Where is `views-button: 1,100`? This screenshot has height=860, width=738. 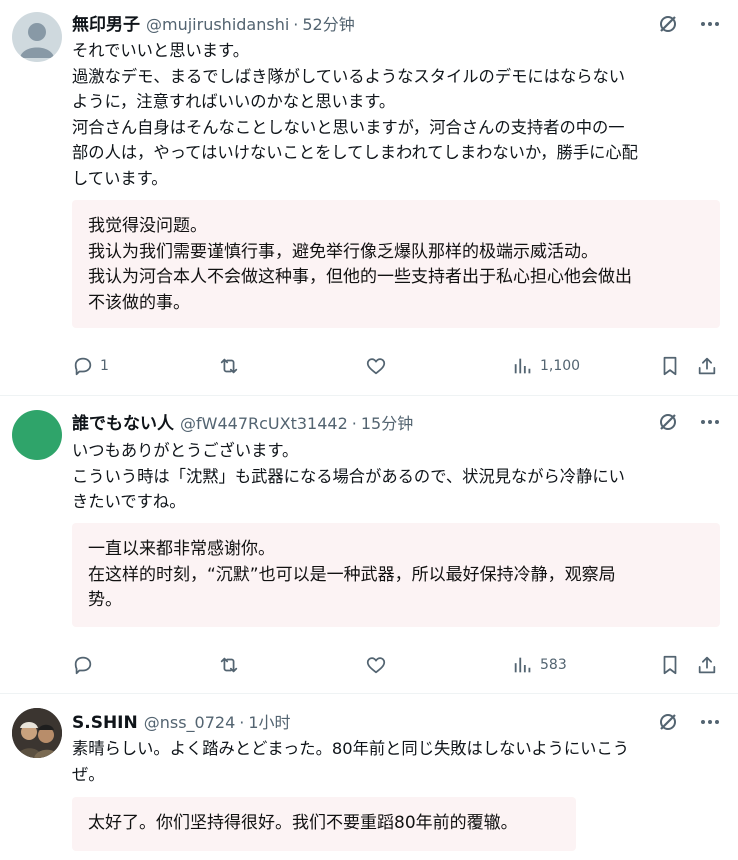 views-button: 1,100 is located at coordinates (546, 366).